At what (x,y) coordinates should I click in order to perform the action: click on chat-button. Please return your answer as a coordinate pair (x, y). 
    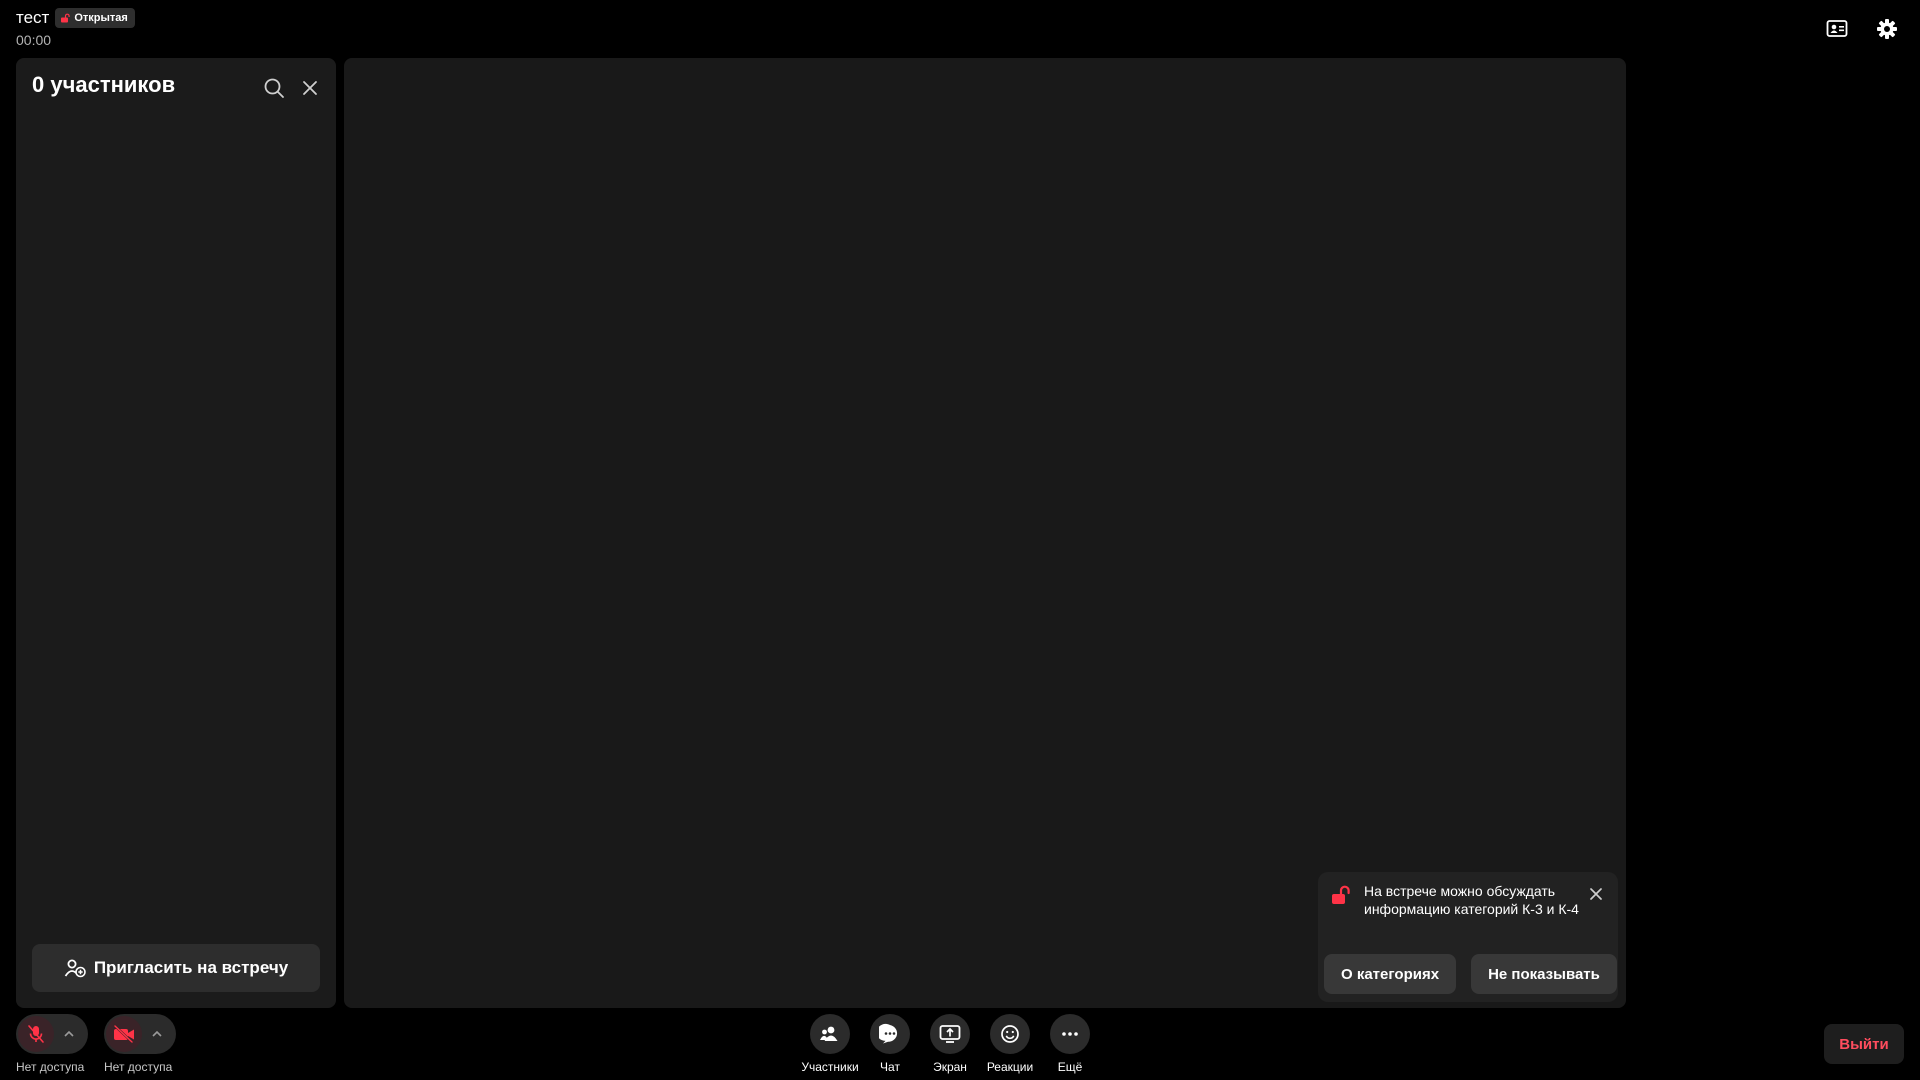
    Looking at the image, I should click on (890, 1034).